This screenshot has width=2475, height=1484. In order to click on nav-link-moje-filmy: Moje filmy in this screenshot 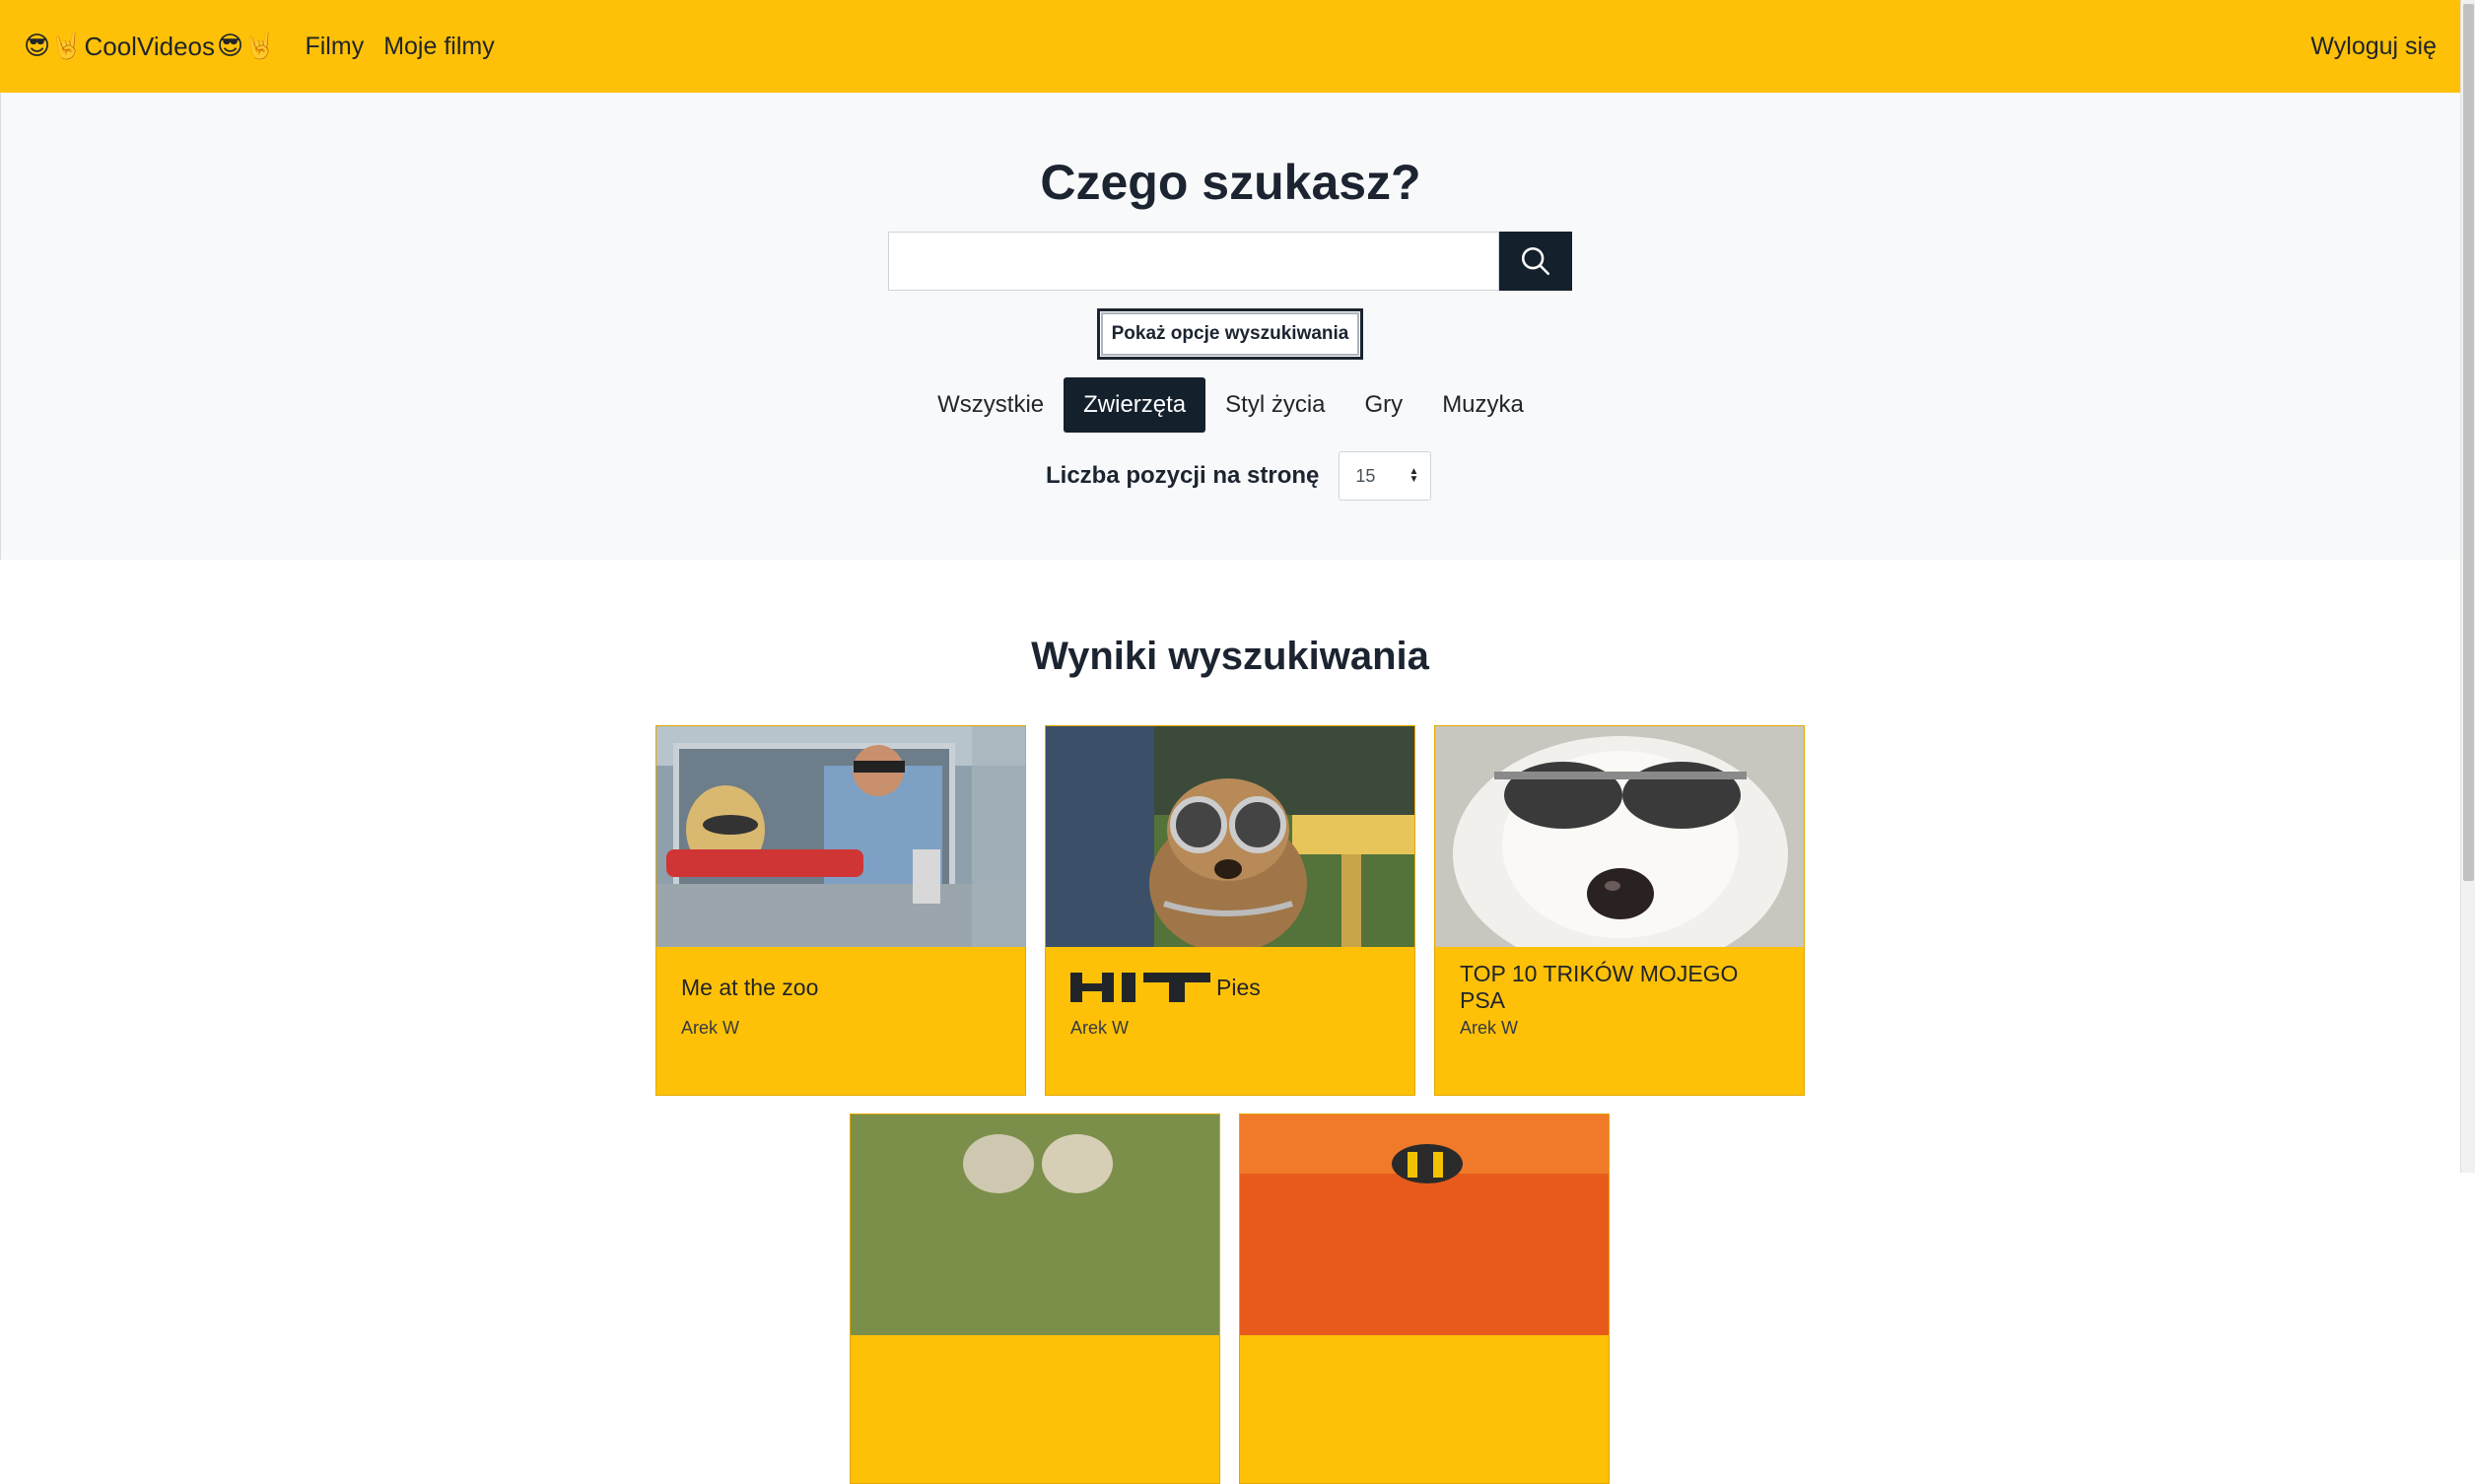, I will do `click(439, 47)`.